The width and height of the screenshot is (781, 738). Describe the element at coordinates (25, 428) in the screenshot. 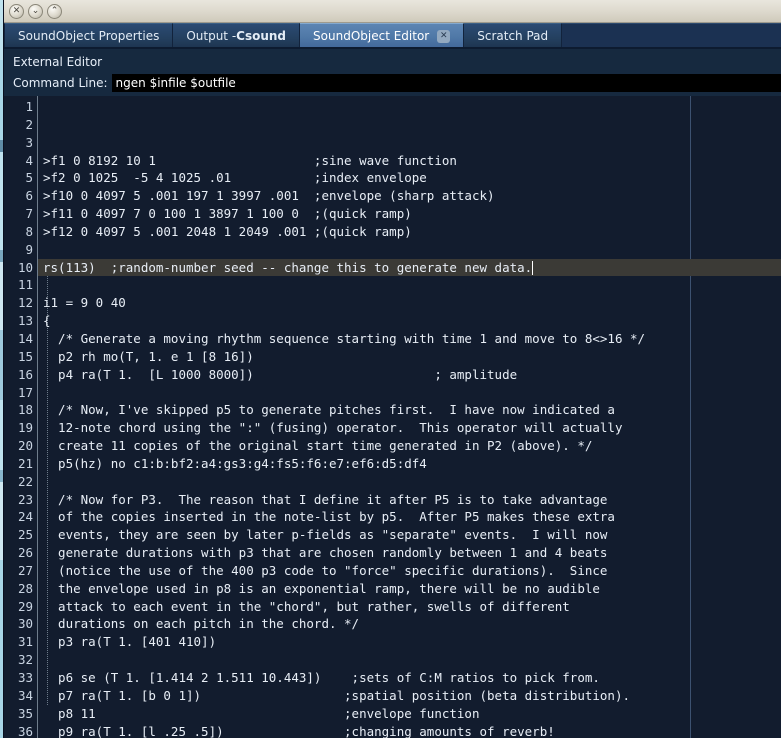

I see `line-number: 19` at that location.